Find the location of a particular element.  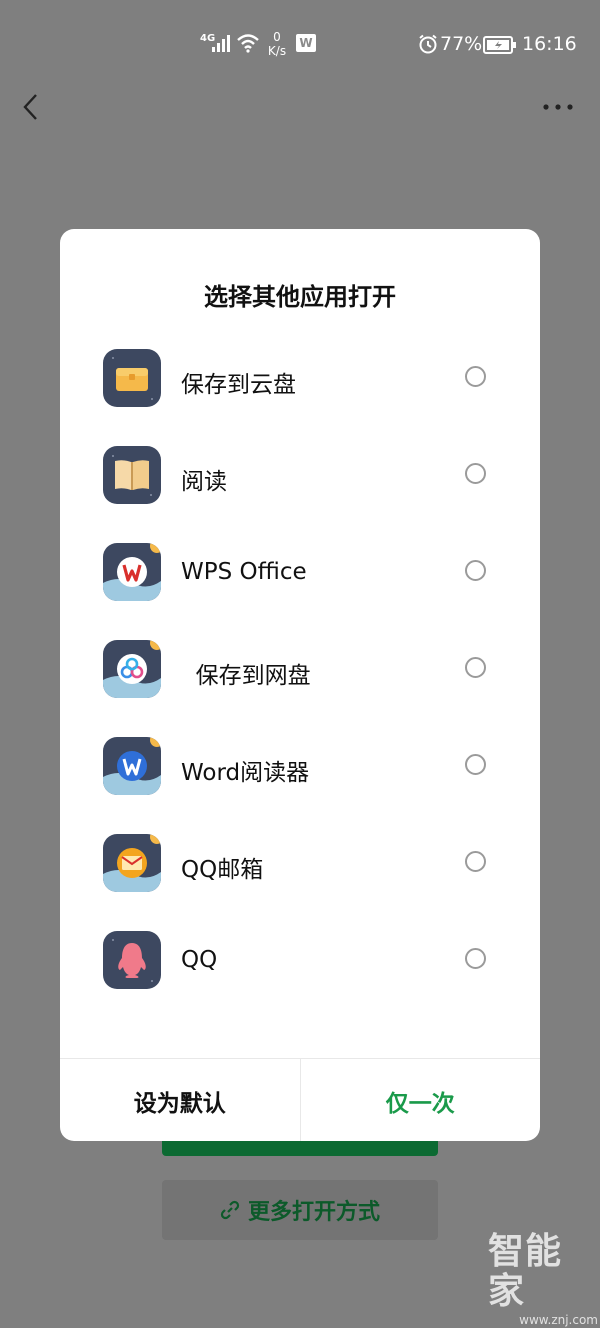

radio-reader is located at coordinates (475, 473).